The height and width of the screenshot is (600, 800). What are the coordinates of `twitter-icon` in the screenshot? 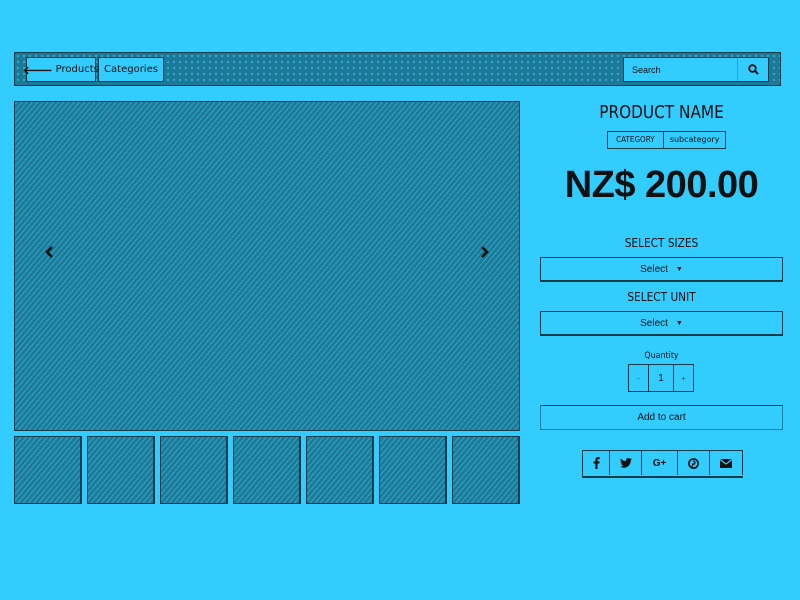 It's located at (625, 463).